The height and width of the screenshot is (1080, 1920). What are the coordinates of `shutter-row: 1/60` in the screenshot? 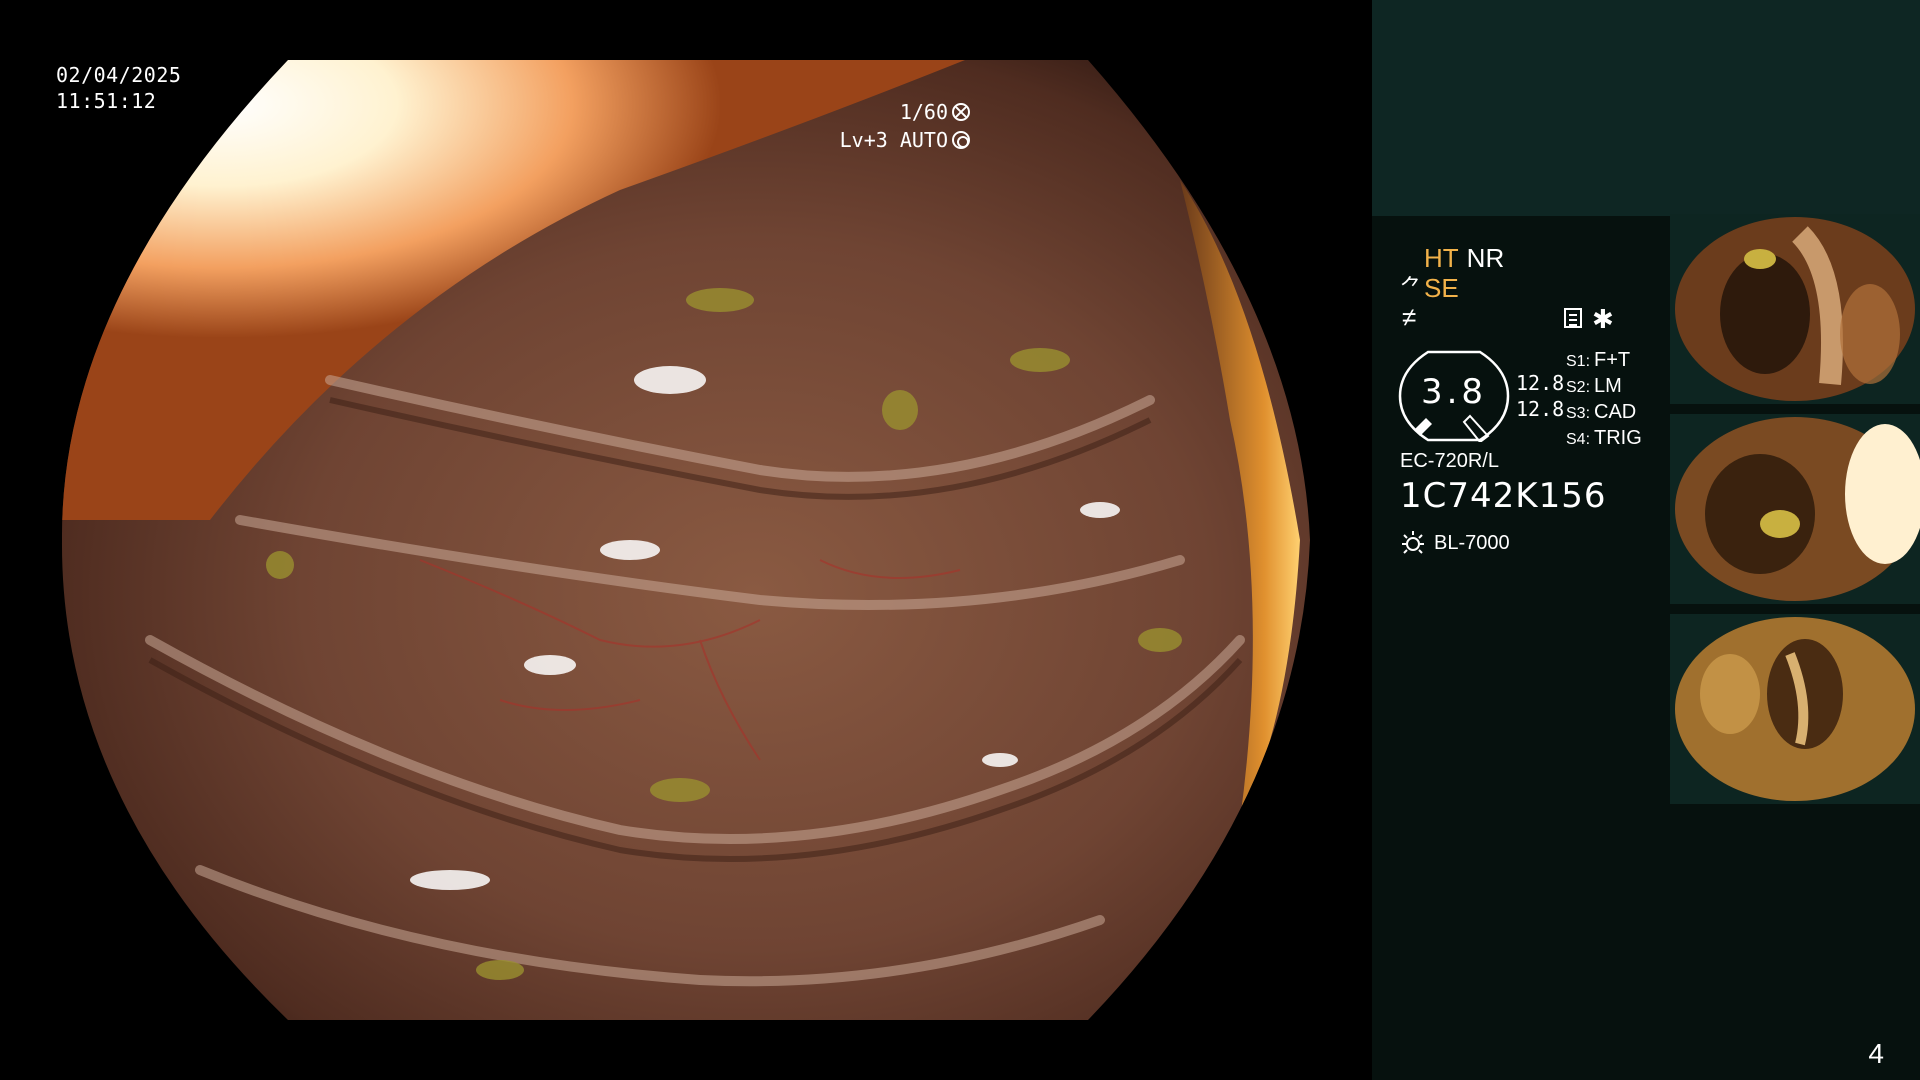 It's located at (905, 112).